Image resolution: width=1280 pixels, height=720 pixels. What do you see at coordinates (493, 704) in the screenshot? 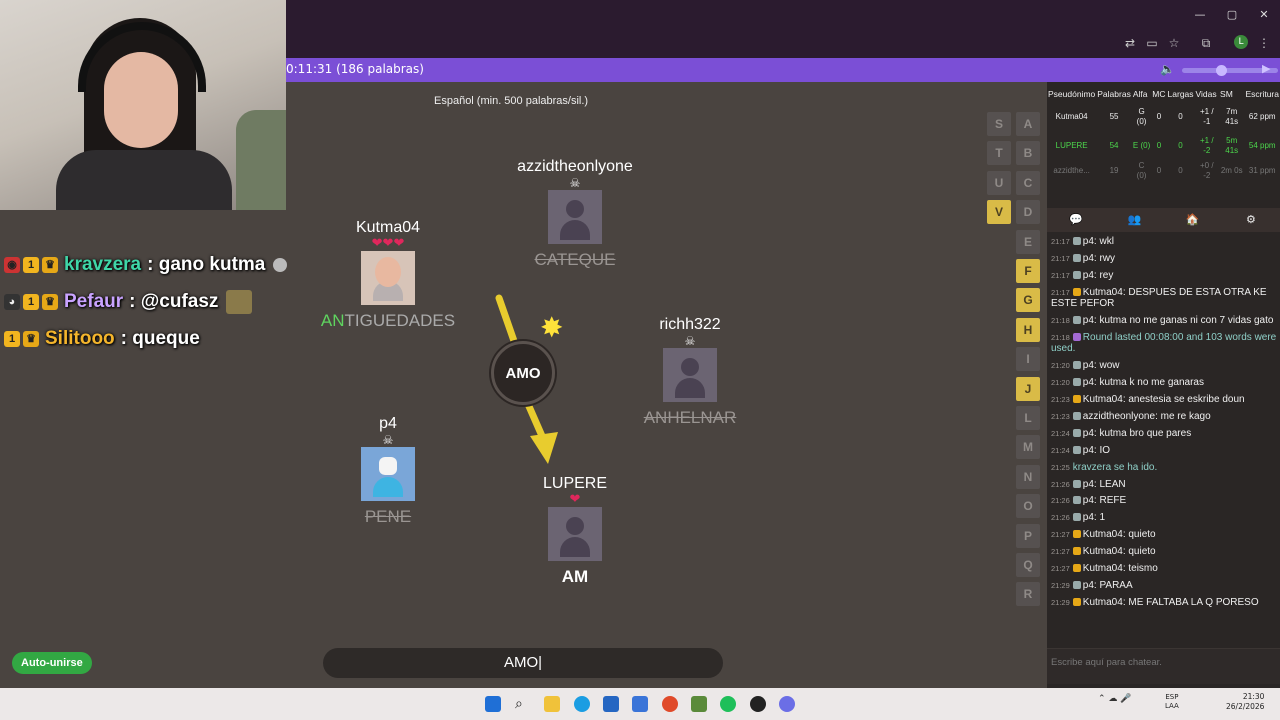
I see `windows-start-icon` at bounding box center [493, 704].